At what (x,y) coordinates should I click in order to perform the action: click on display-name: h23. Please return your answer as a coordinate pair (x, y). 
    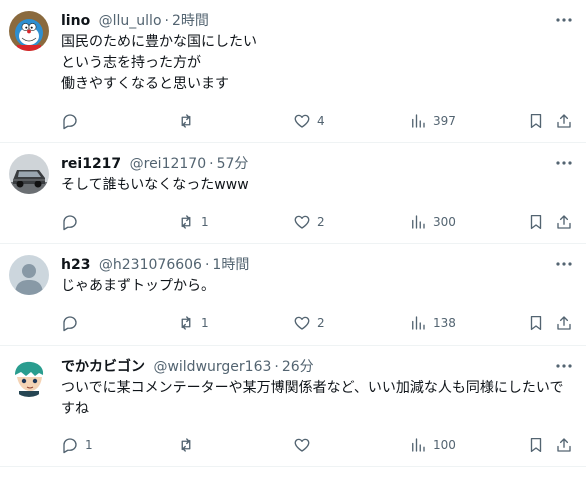
    Looking at the image, I should click on (75, 265).